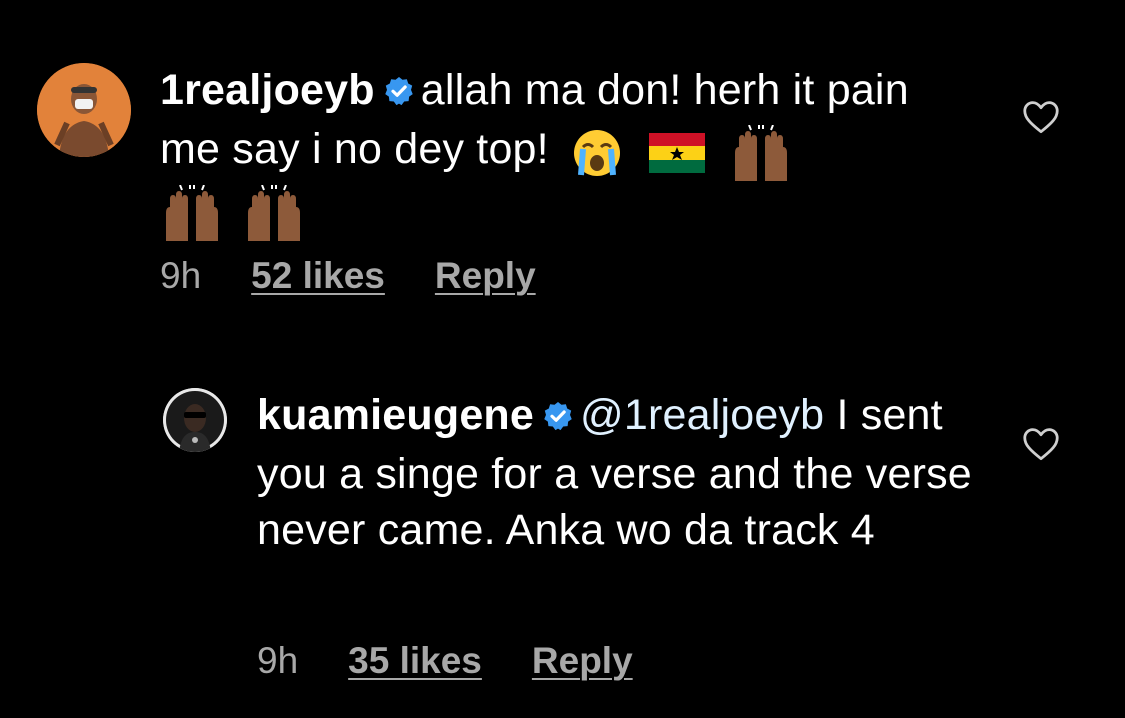 This screenshot has width=1125, height=718. I want to click on likes-count-link: 52 likes, so click(318, 276).